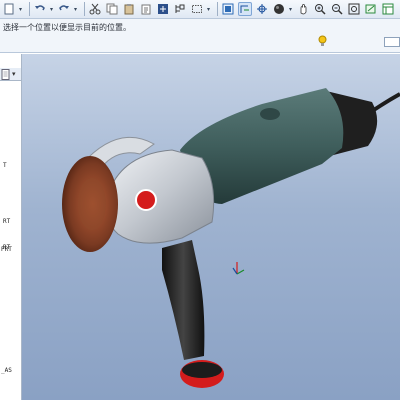 This screenshot has height=400, width=400. I want to click on coordinate-triad-icon, so click(238, 268).